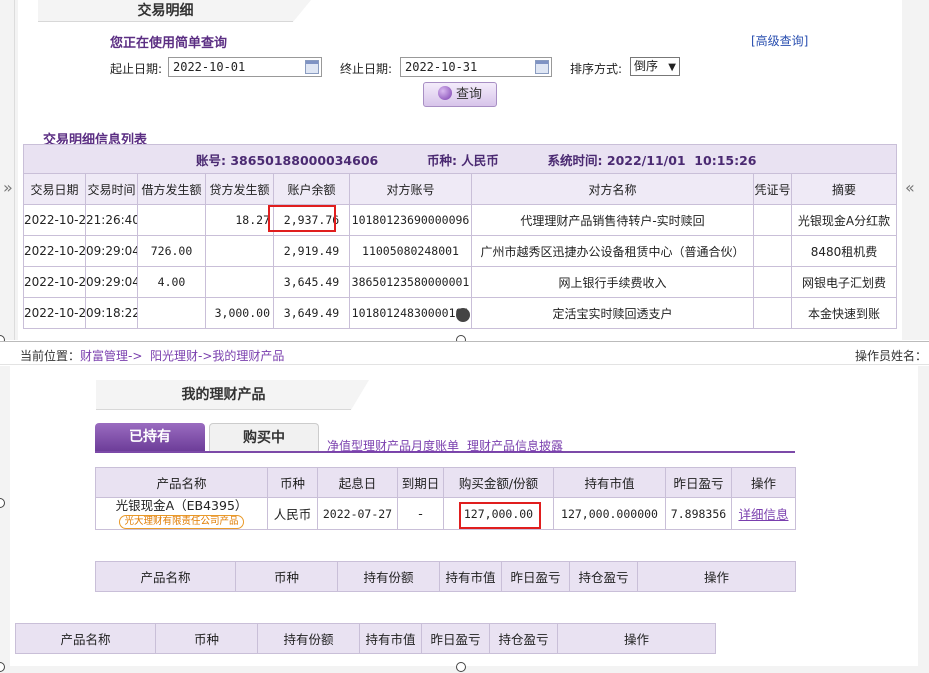 This screenshot has height=673, width=929. What do you see at coordinates (390, 638) in the screenshot?
I see `column-header: 持有市值` at bounding box center [390, 638].